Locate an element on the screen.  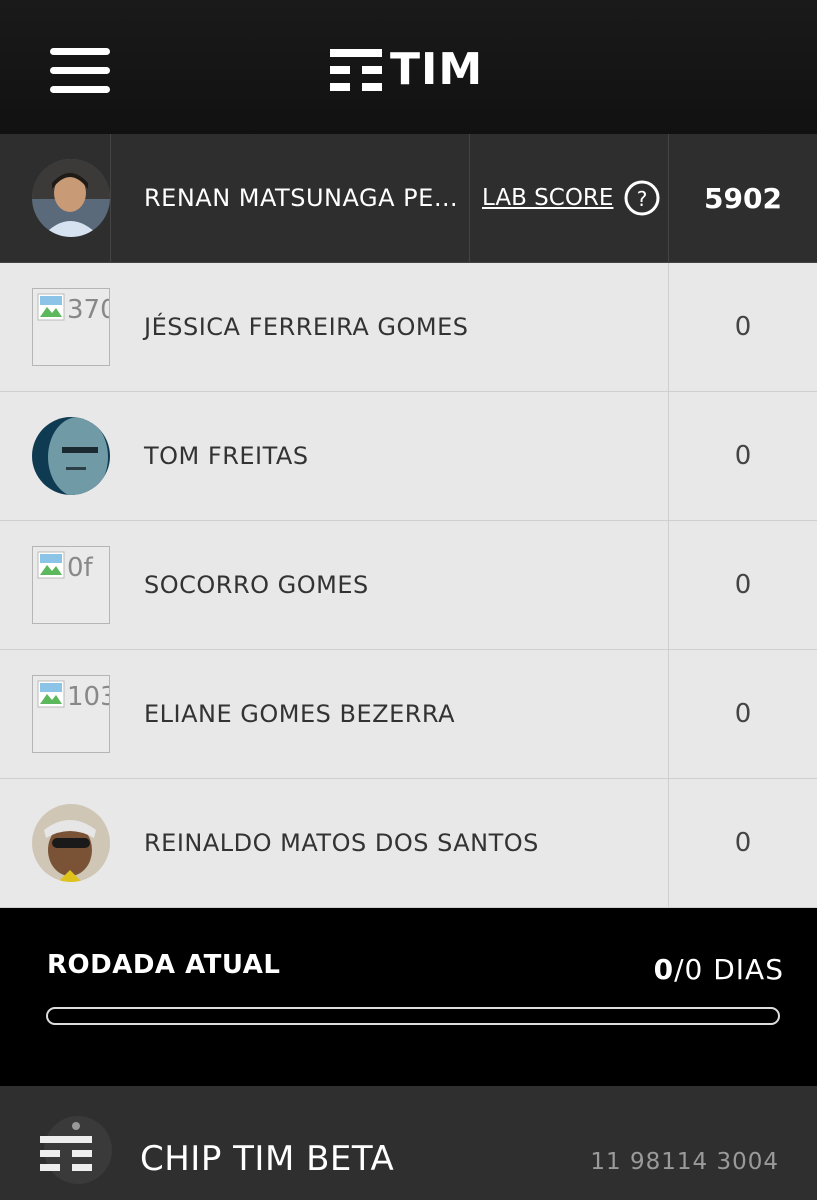
participant-name: JÉSSICA FERREIRA GOMES is located at coordinates (306, 327).